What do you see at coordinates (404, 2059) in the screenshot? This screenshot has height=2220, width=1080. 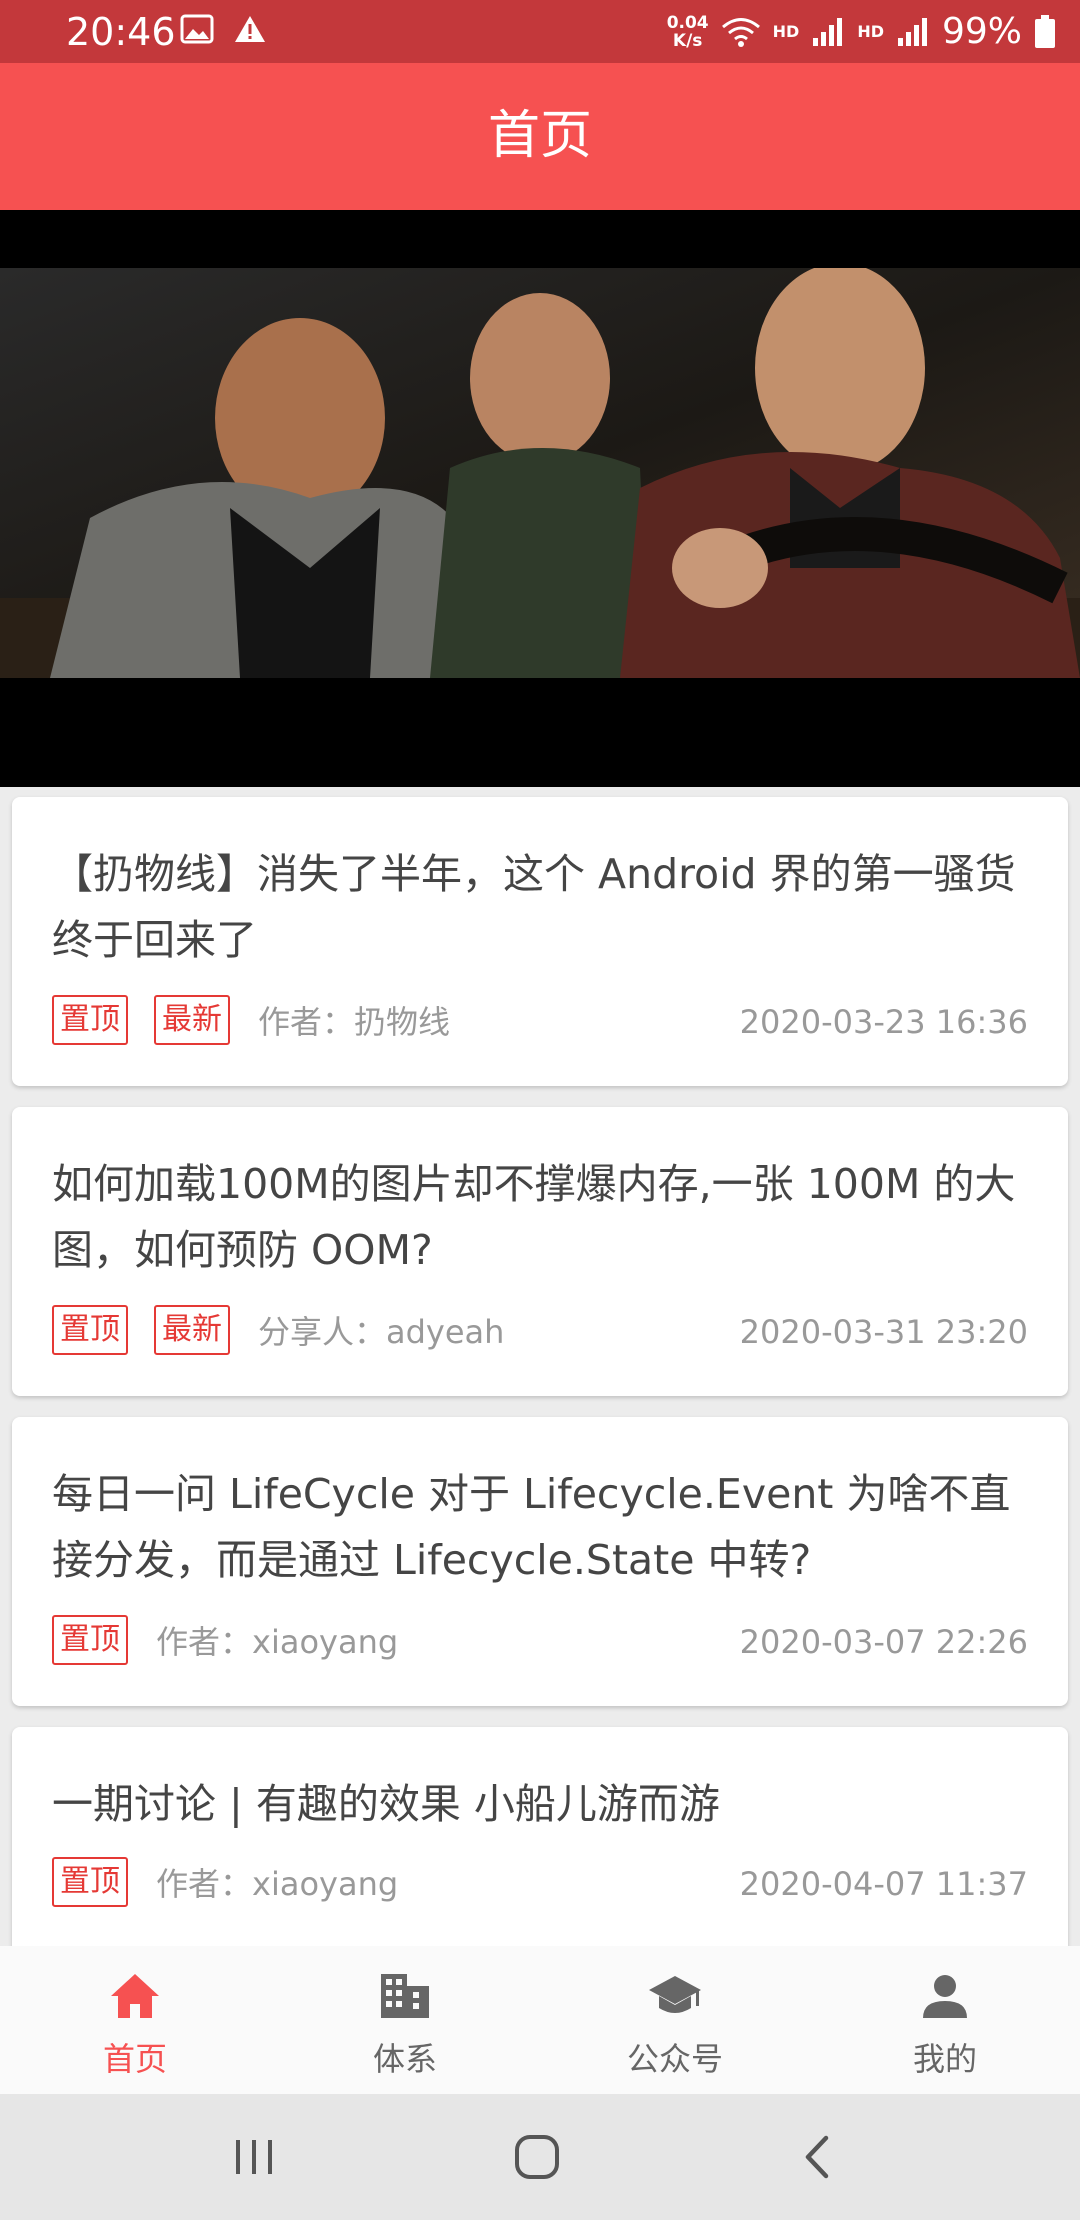 I see `nav-label: 体系` at bounding box center [404, 2059].